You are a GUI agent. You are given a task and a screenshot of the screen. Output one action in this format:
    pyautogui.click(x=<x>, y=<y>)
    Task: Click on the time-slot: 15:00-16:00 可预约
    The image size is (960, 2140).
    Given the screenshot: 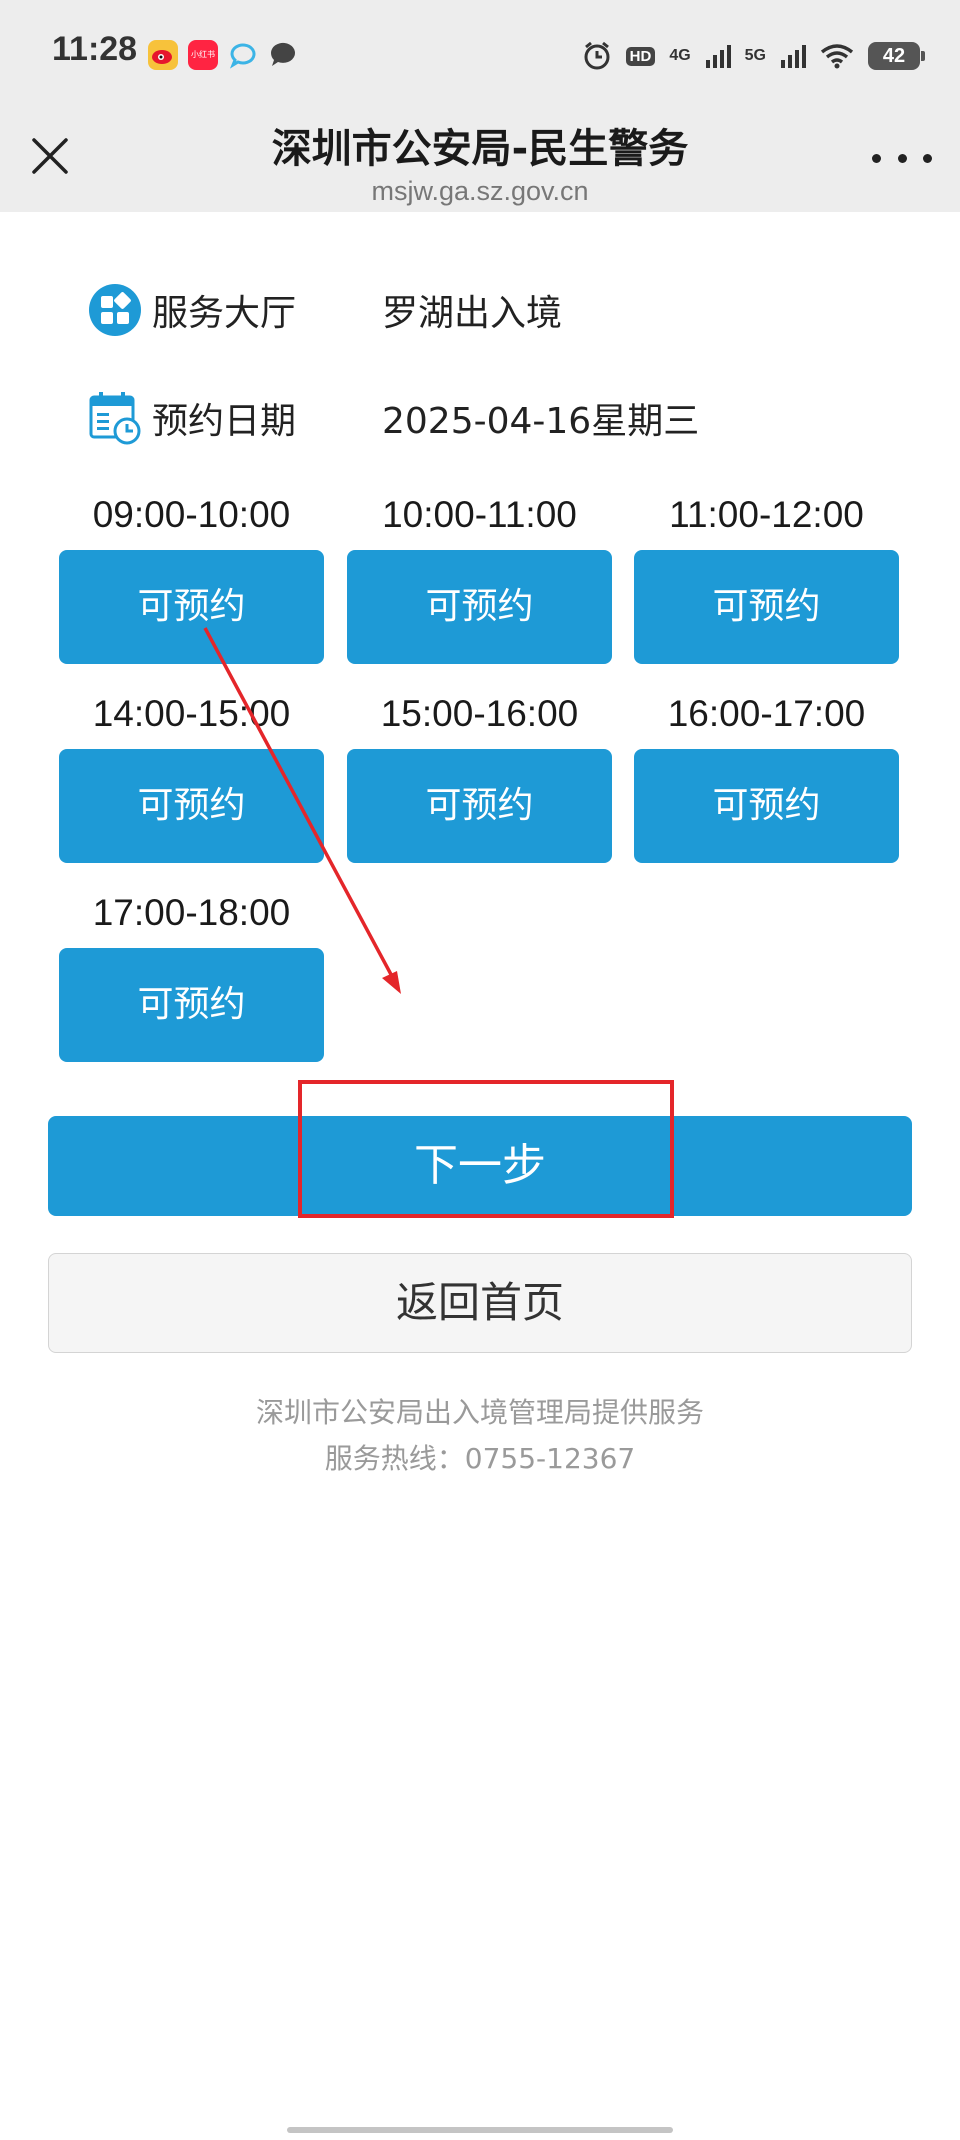 What is the action you would take?
    pyautogui.click(x=479, y=775)
    